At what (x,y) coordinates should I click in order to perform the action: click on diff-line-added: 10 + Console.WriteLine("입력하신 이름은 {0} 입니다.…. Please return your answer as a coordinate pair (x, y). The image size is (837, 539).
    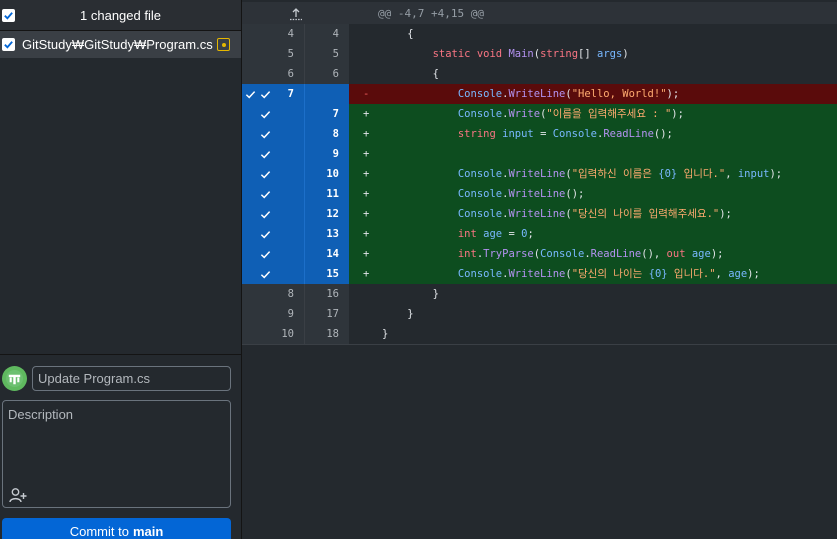
    Looking at the image, I should click on (539, 174).